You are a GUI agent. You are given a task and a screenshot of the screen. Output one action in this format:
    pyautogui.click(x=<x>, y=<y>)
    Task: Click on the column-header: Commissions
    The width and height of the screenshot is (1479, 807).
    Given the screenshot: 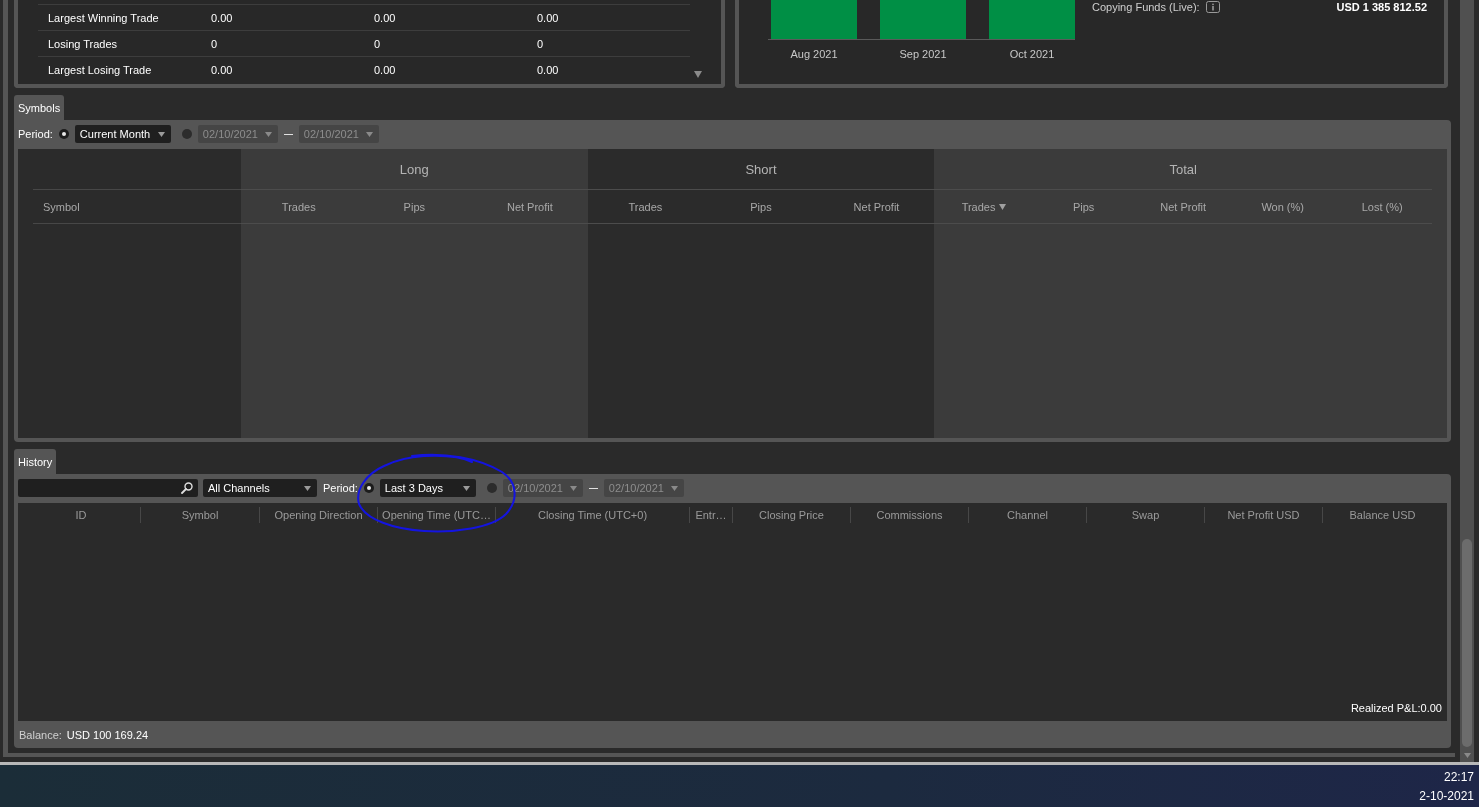 What is the action you would take?
    pyautogui.click(x=910, y=515)
    